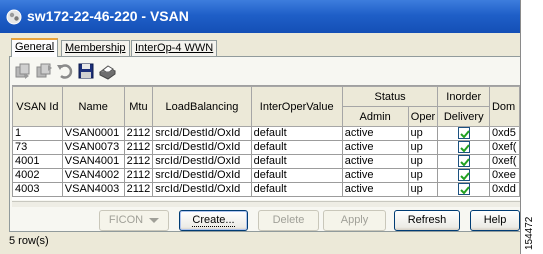  What do you see at coordinates (463, 96) in the screenshot?
I see `col-header-inorder: Inorder` at bounding box center [463, 96].